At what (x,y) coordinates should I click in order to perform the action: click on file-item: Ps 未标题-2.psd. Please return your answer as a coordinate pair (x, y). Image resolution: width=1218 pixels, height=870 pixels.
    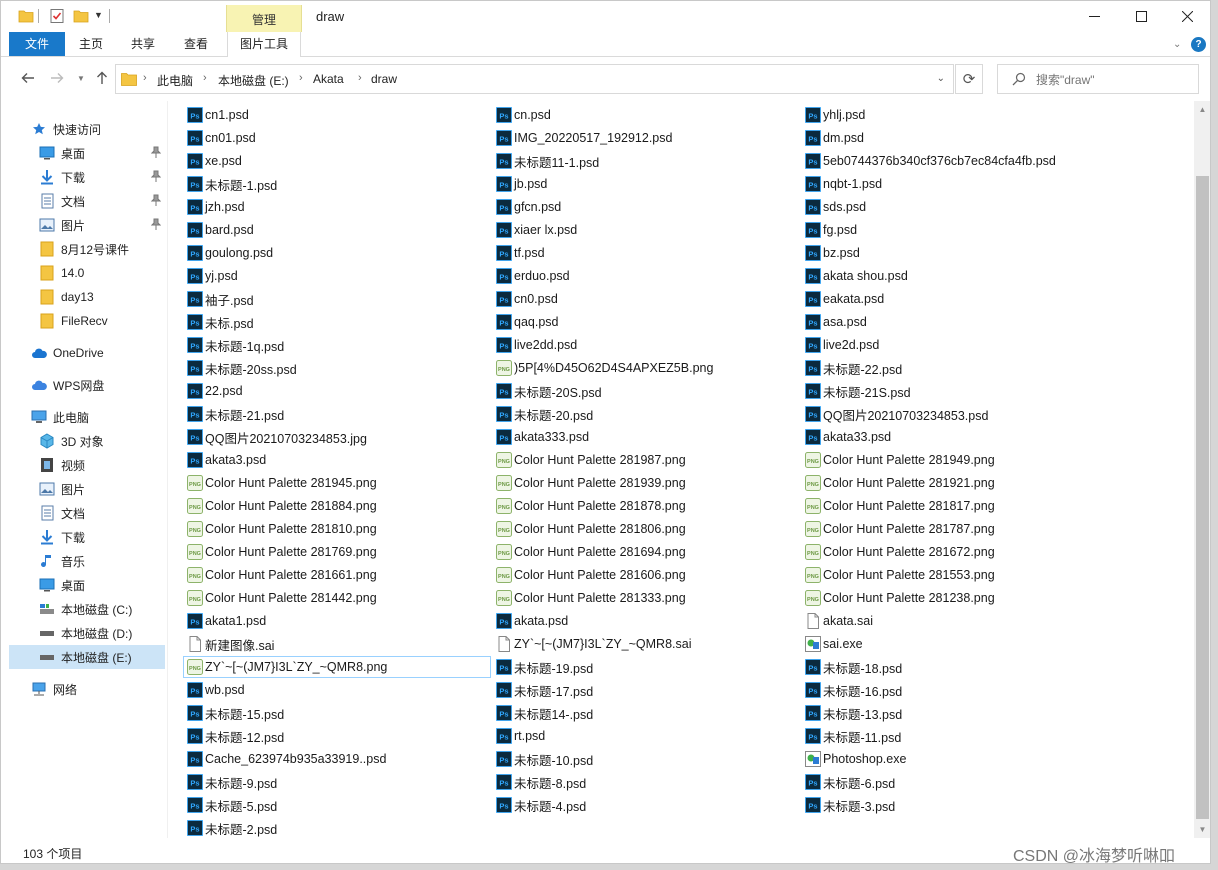
    Looking at the image, I should click on (232, 828).